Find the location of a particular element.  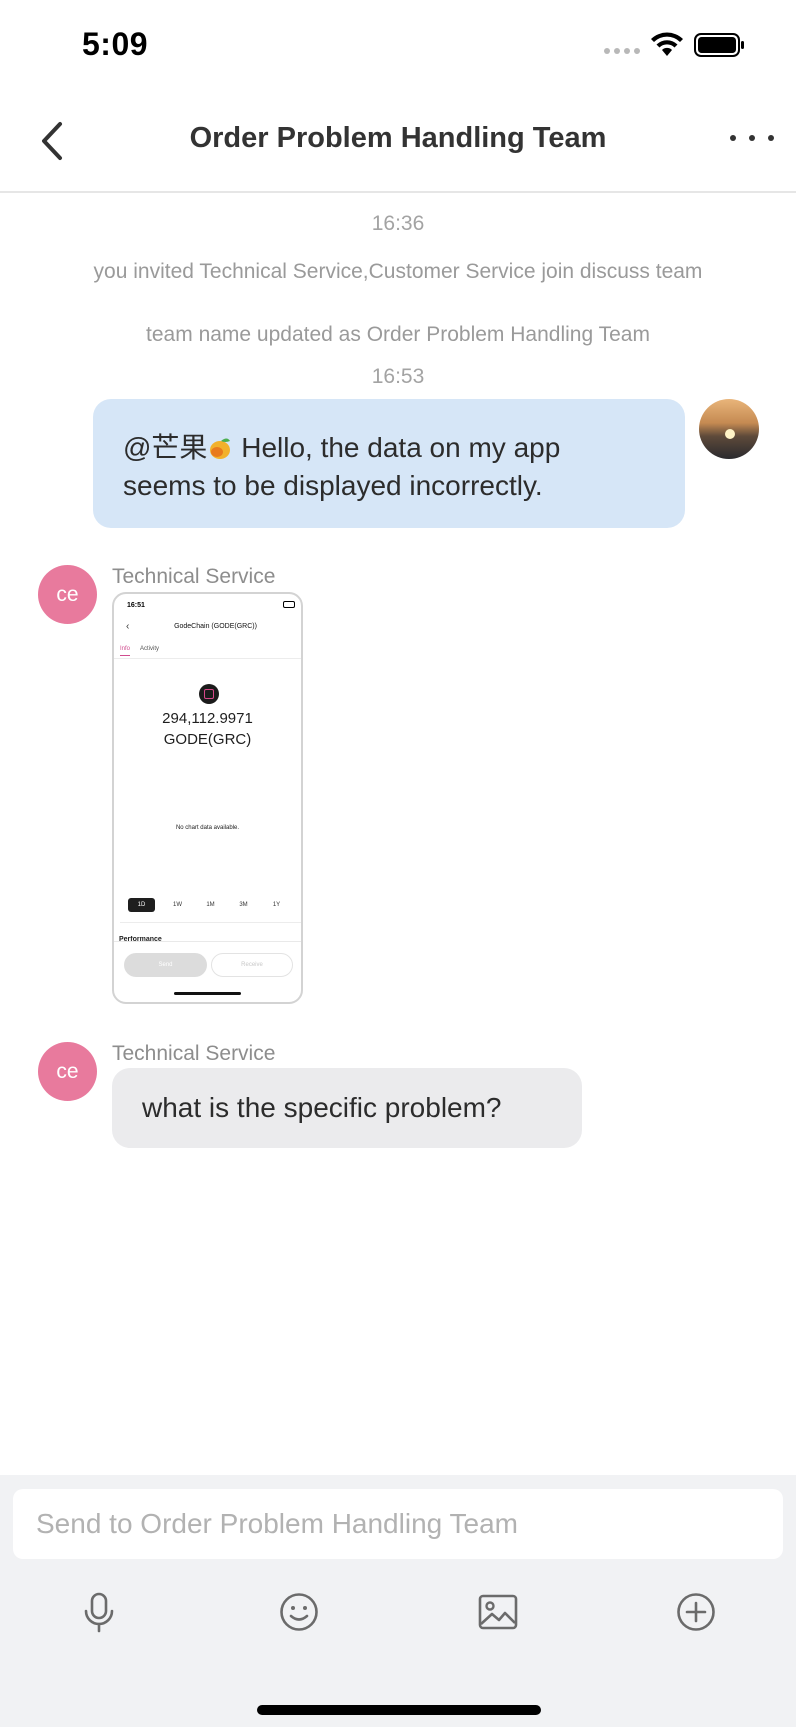

screenshot-title: GodeChain (GODE(GRC)) is located at coordinates (215, 626).